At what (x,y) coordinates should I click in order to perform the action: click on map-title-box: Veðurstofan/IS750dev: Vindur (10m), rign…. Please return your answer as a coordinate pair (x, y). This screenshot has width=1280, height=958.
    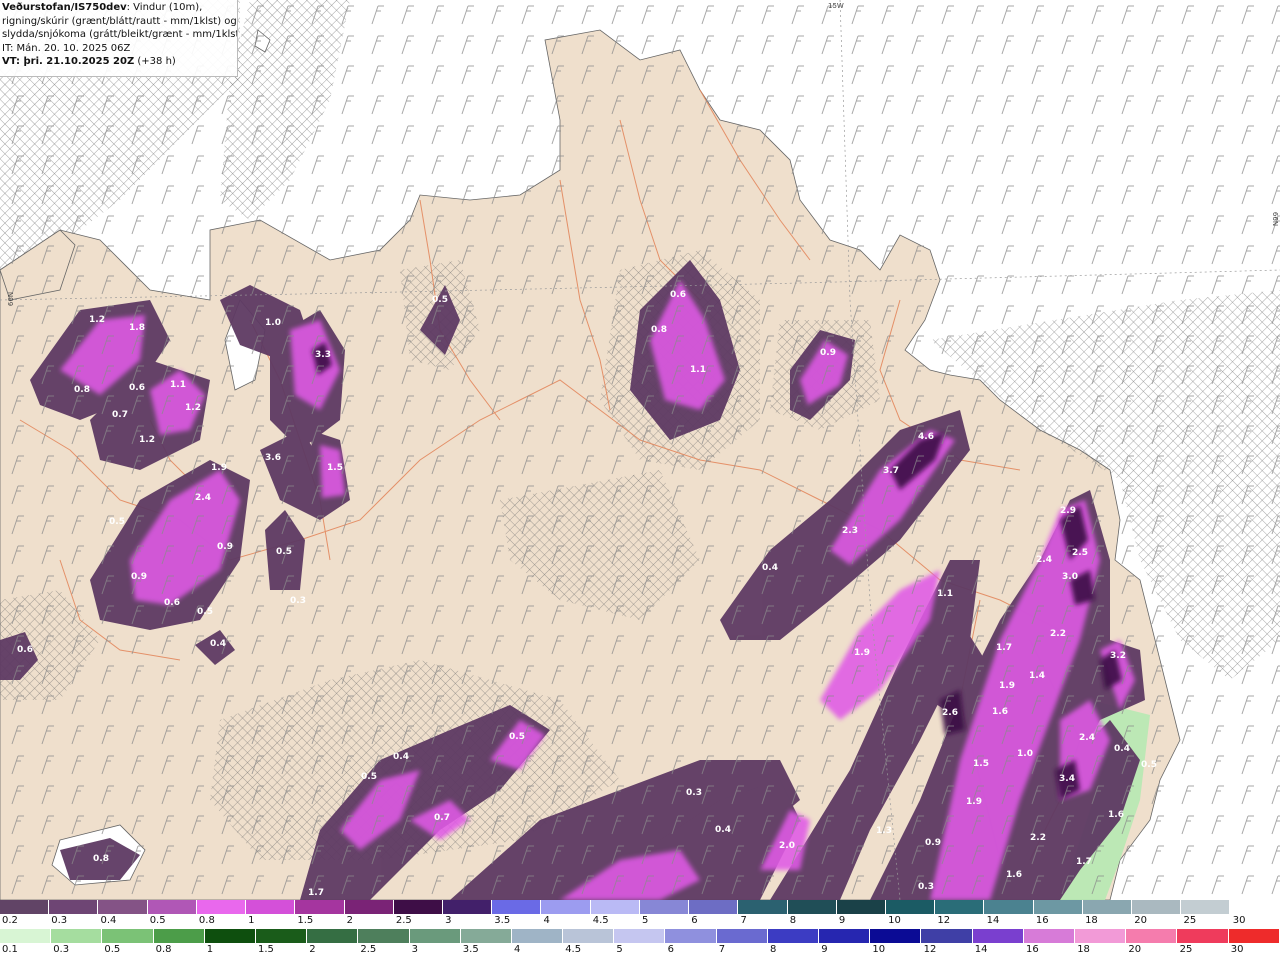
    Looking at the image, I should click on (119, 38).